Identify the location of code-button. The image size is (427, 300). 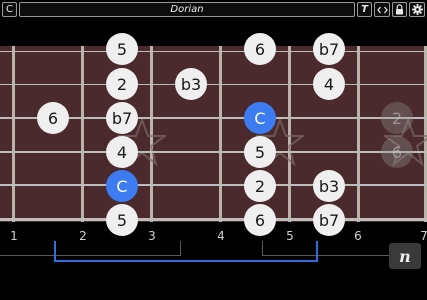
(382, 9).